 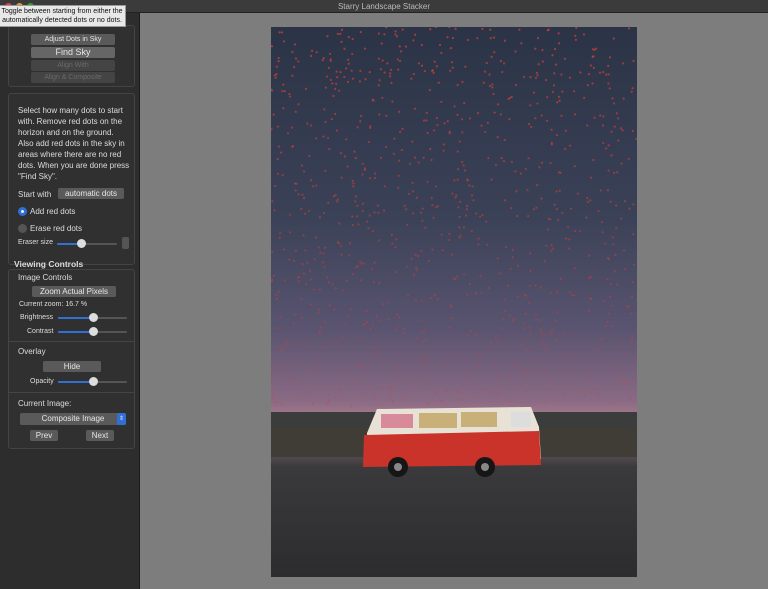 I want to click on current-image-select: Composite Image ⇕, so click(x=73, y=419).